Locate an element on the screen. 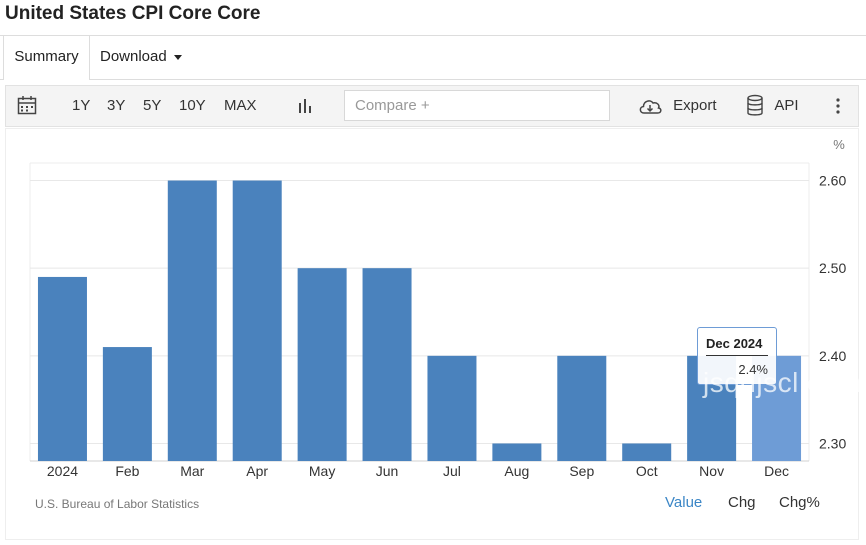 The width and height of the screenshot is (866, 545). x-tick-label: Apr is located at coordinates (257, 471).